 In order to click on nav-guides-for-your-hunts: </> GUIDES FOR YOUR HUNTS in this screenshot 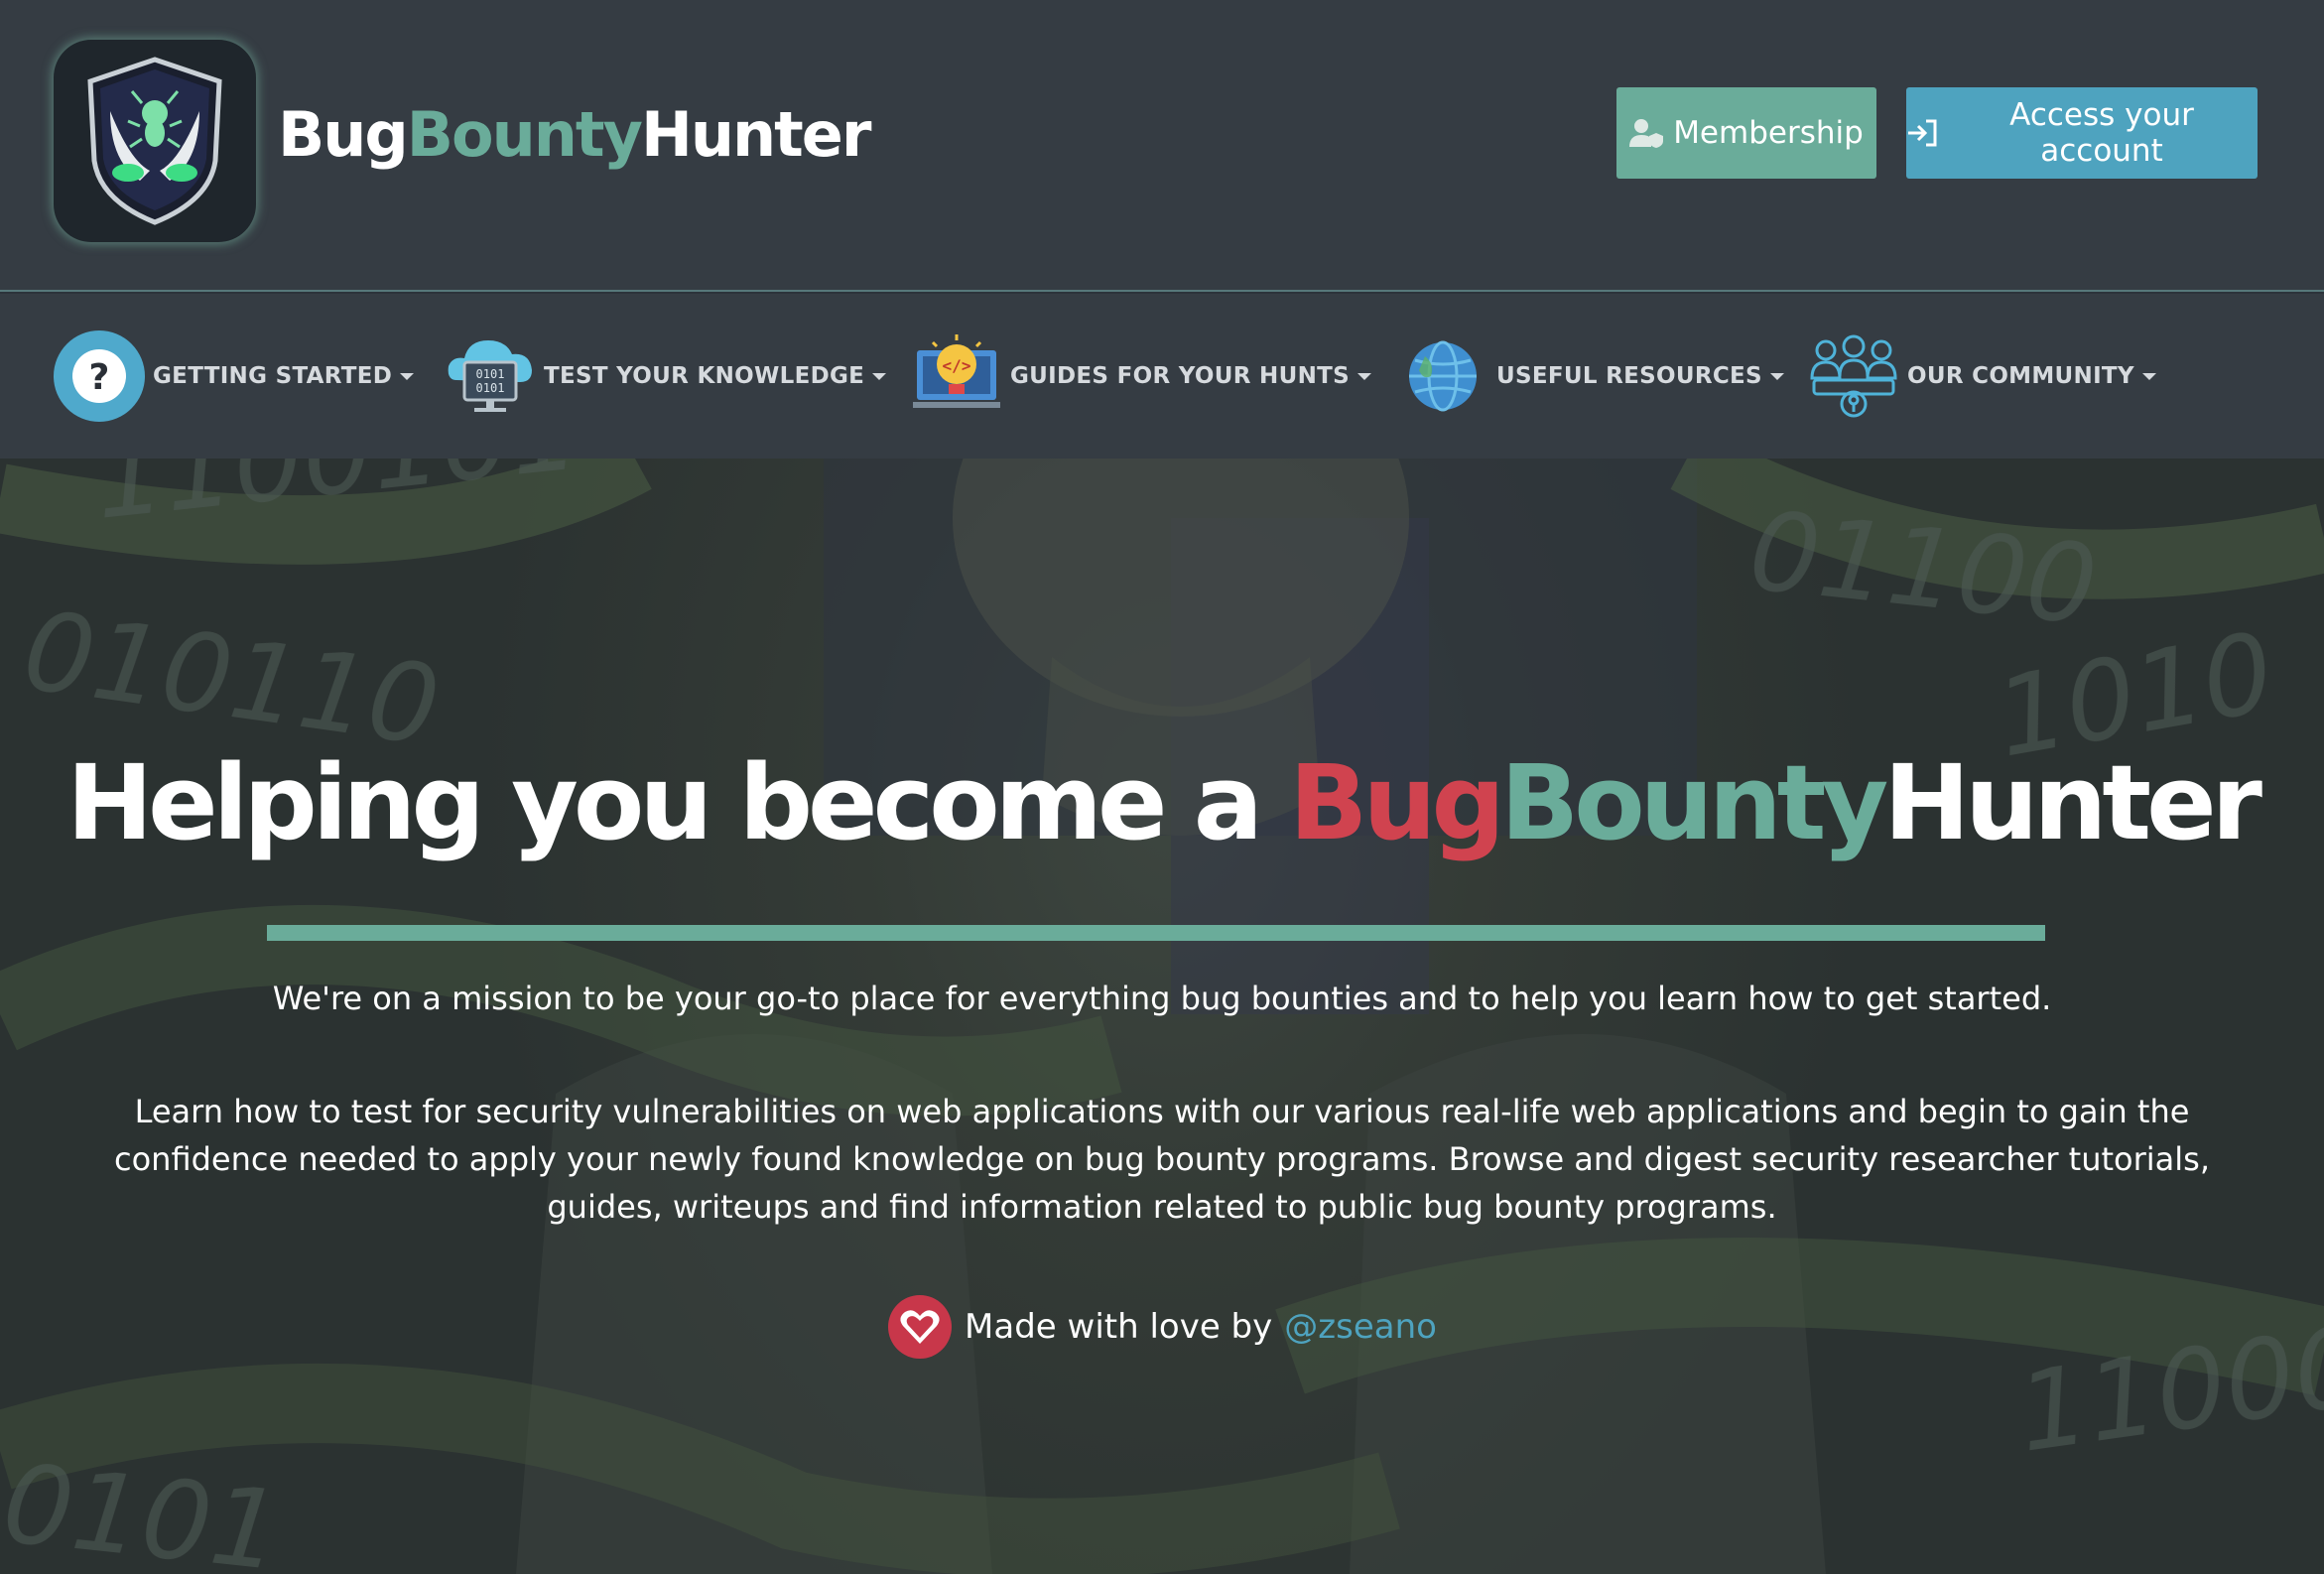, I will do `click(1140, 376)`.